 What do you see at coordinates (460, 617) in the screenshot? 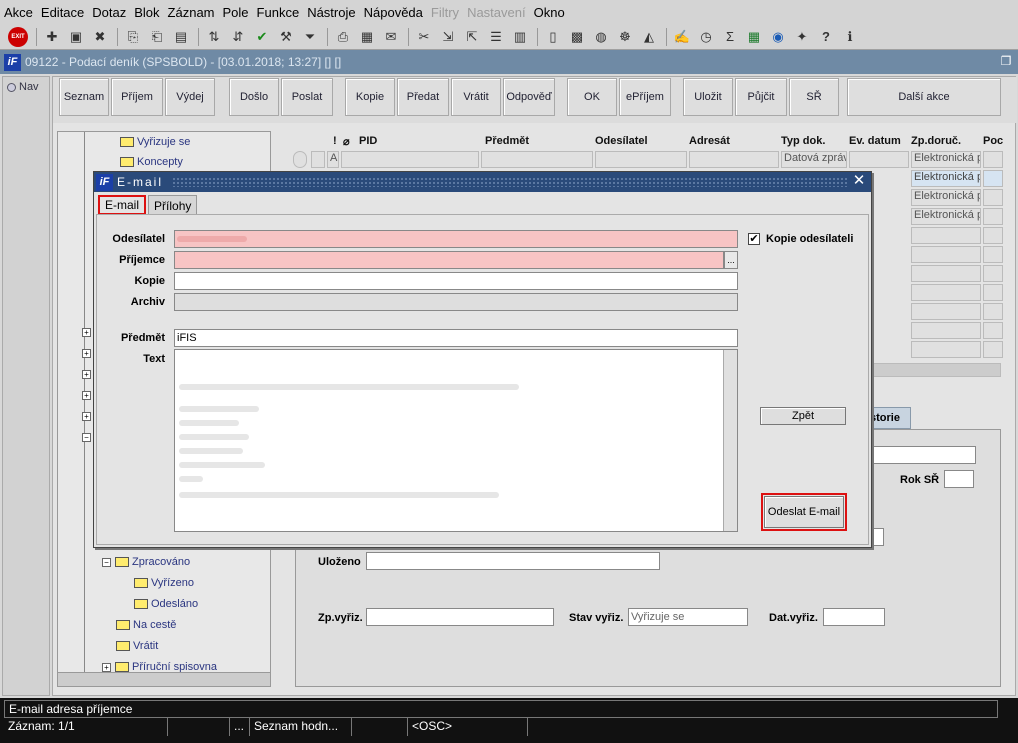
I see `zp-vyriz-field` at bounding box center [460, 617].